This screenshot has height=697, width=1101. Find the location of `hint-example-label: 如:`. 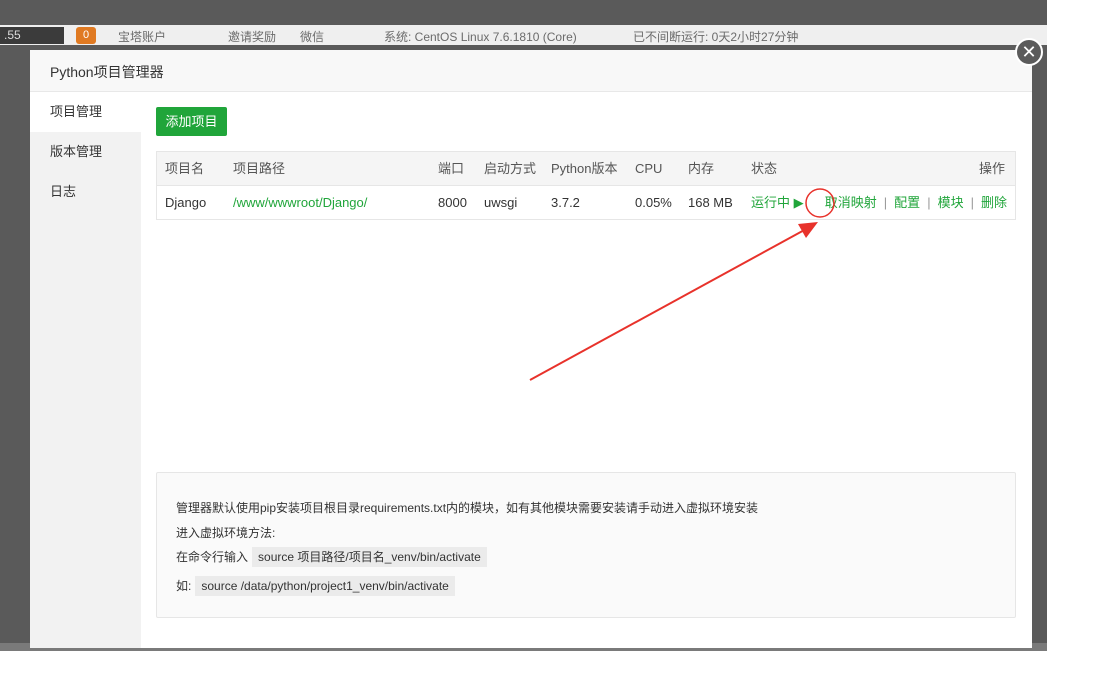

hint-example-label: 如: is located at coordinates (184, 586).